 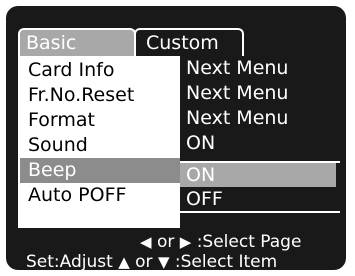 I want to click on right-arrow-icon: ▶, so click(x=185, y=242).